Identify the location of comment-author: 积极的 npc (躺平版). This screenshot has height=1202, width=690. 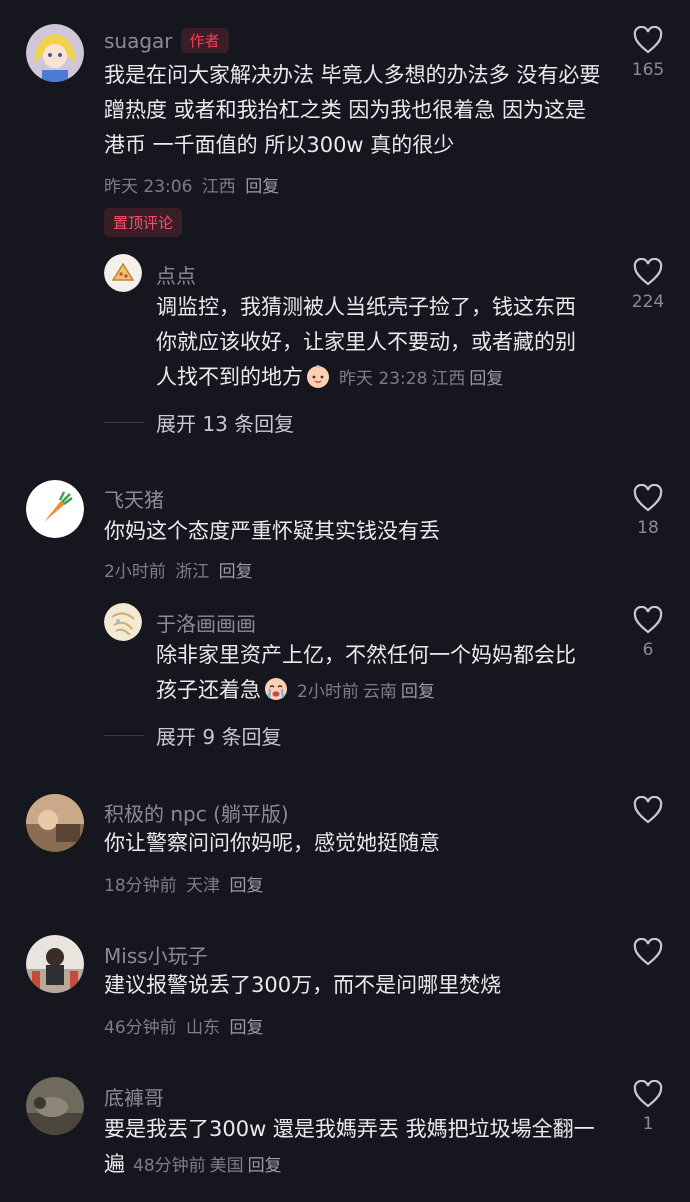
(196, 812).